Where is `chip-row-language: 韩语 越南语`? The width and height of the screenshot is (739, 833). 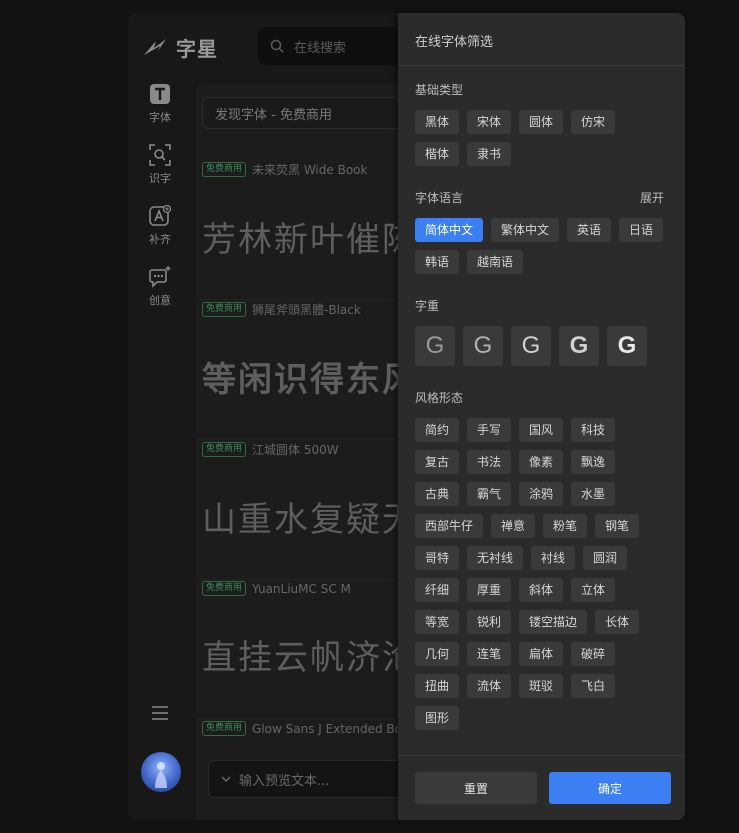
chip-row-language: 韩语 越南语 is located at coordinates (469, 262).